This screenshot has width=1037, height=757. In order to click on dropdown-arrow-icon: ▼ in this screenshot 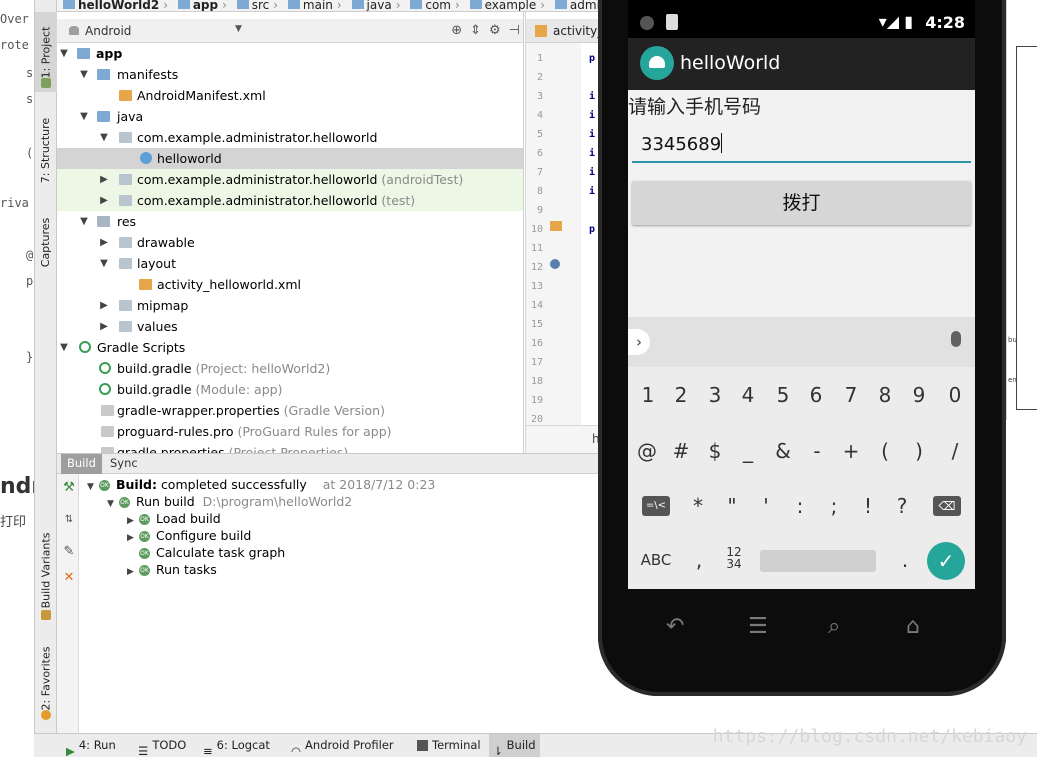, I will do `click(238, 29)`.